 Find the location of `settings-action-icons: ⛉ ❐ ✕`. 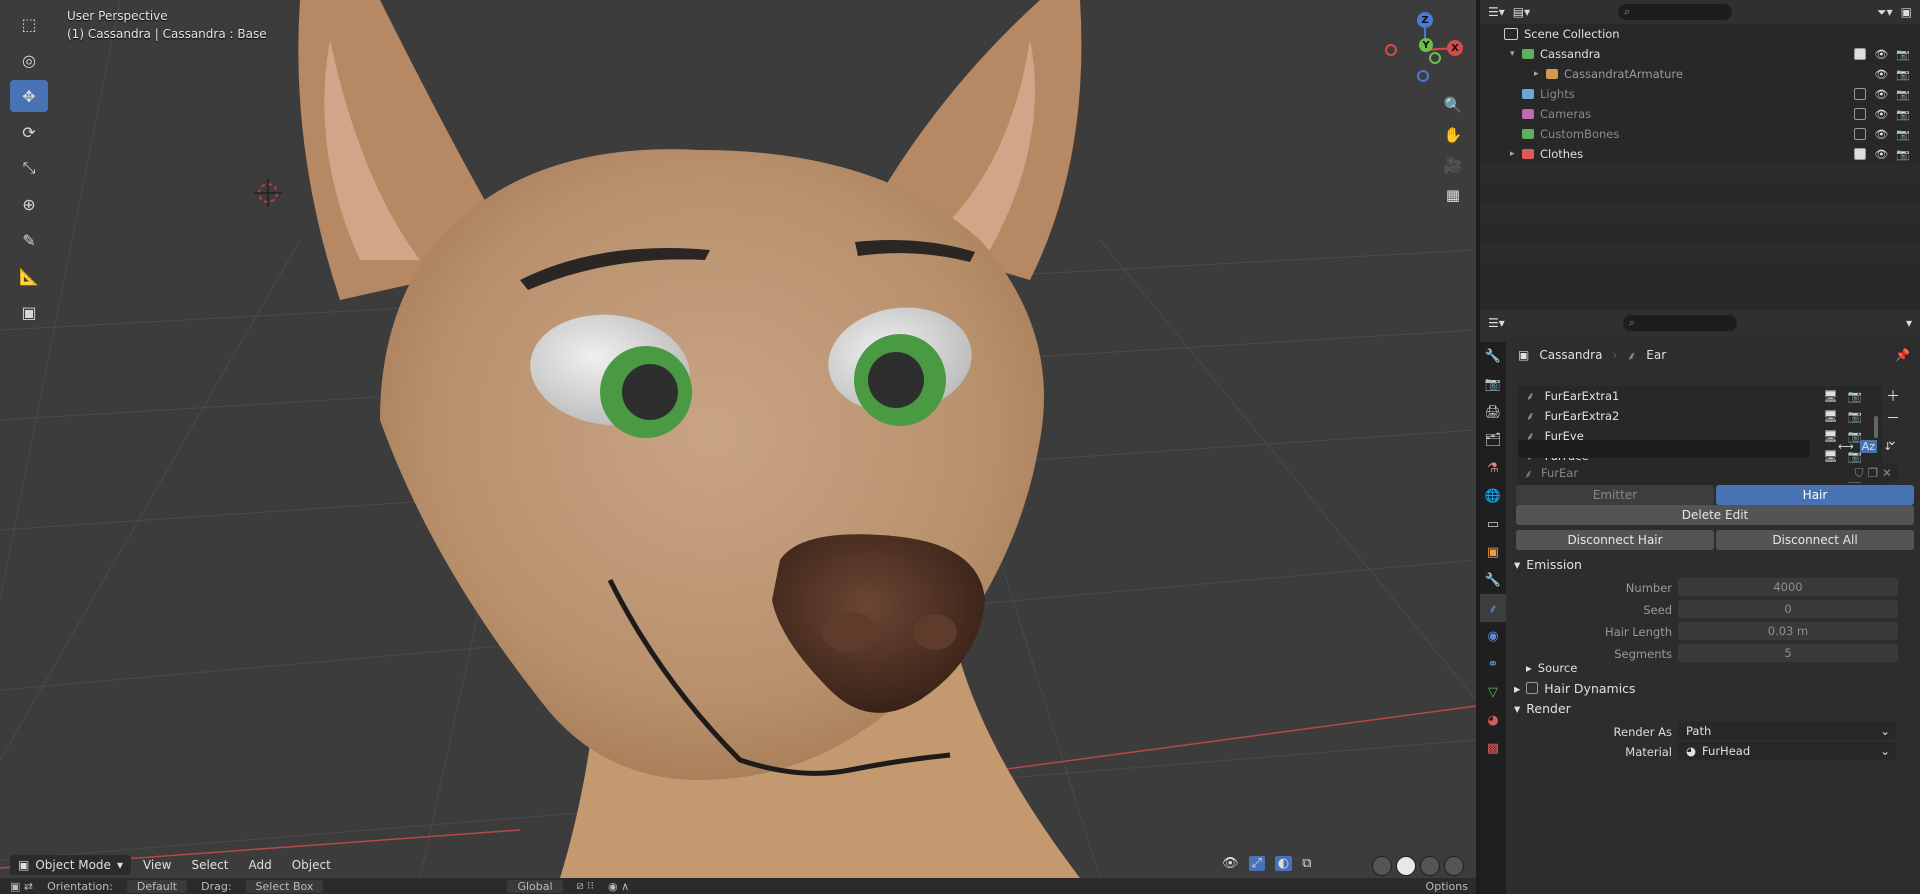

settings-action-icons: ⛉ ❐ ✕ is located at coordinates (1873, 473).